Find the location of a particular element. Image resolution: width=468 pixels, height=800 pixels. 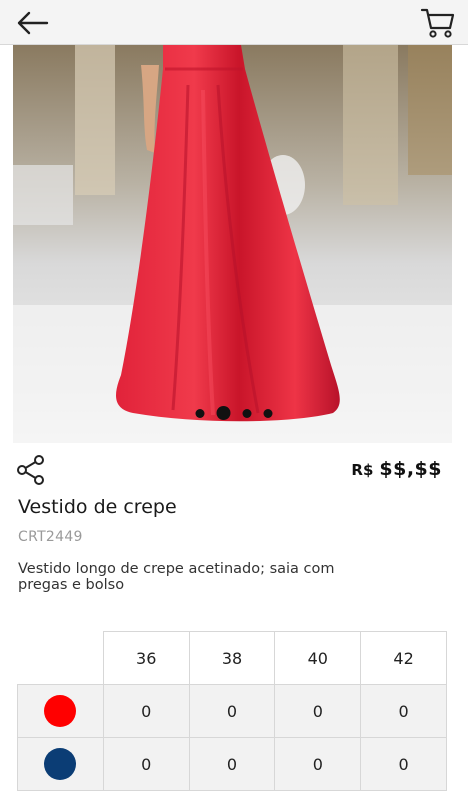

shopping-cart-icon is located at coordinates (437, 23).